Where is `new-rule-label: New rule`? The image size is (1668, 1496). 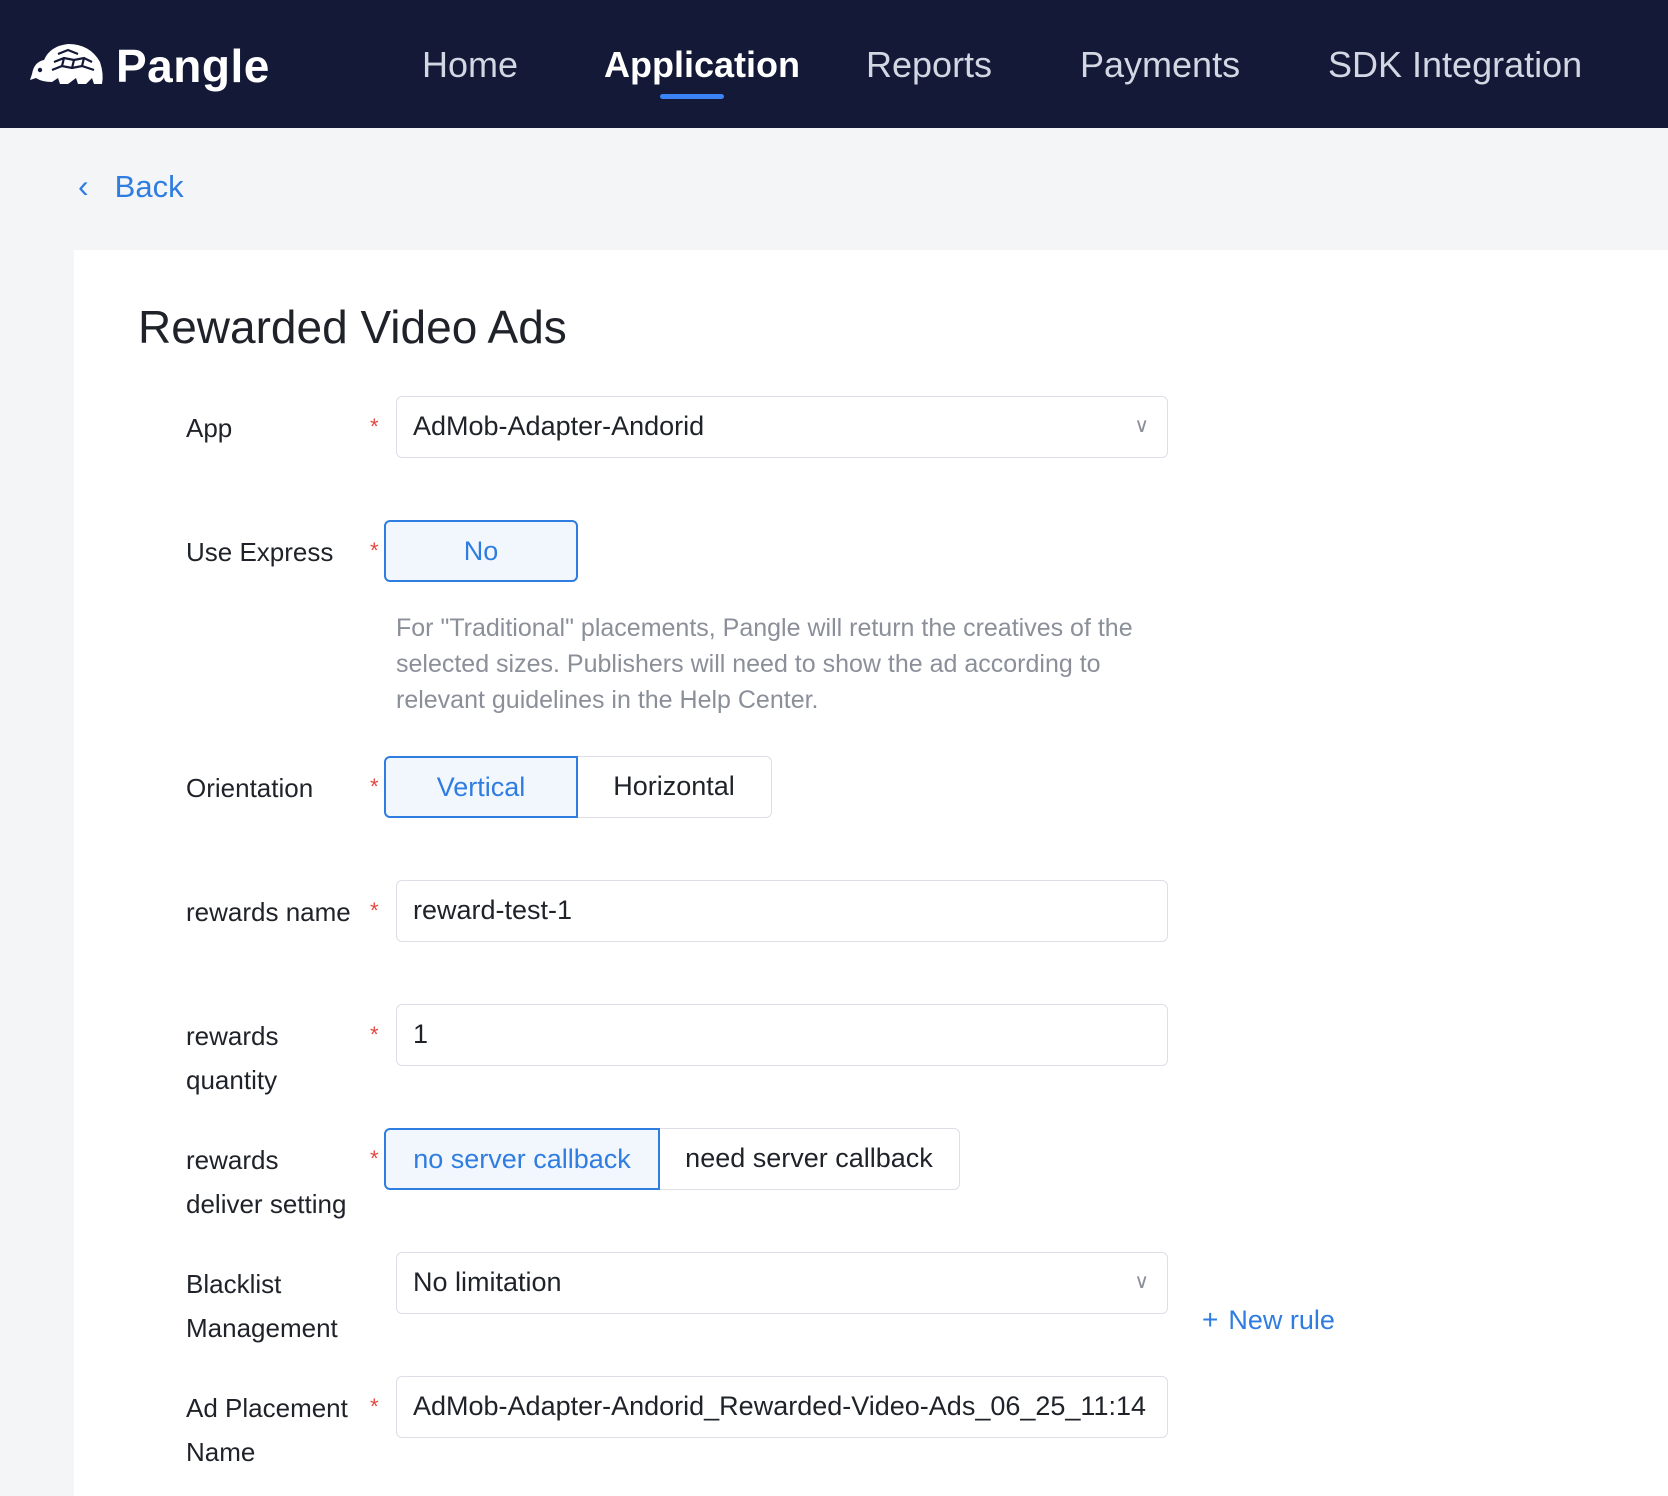
new-rule-label: New rule is located at coordinates (1281, 1320).